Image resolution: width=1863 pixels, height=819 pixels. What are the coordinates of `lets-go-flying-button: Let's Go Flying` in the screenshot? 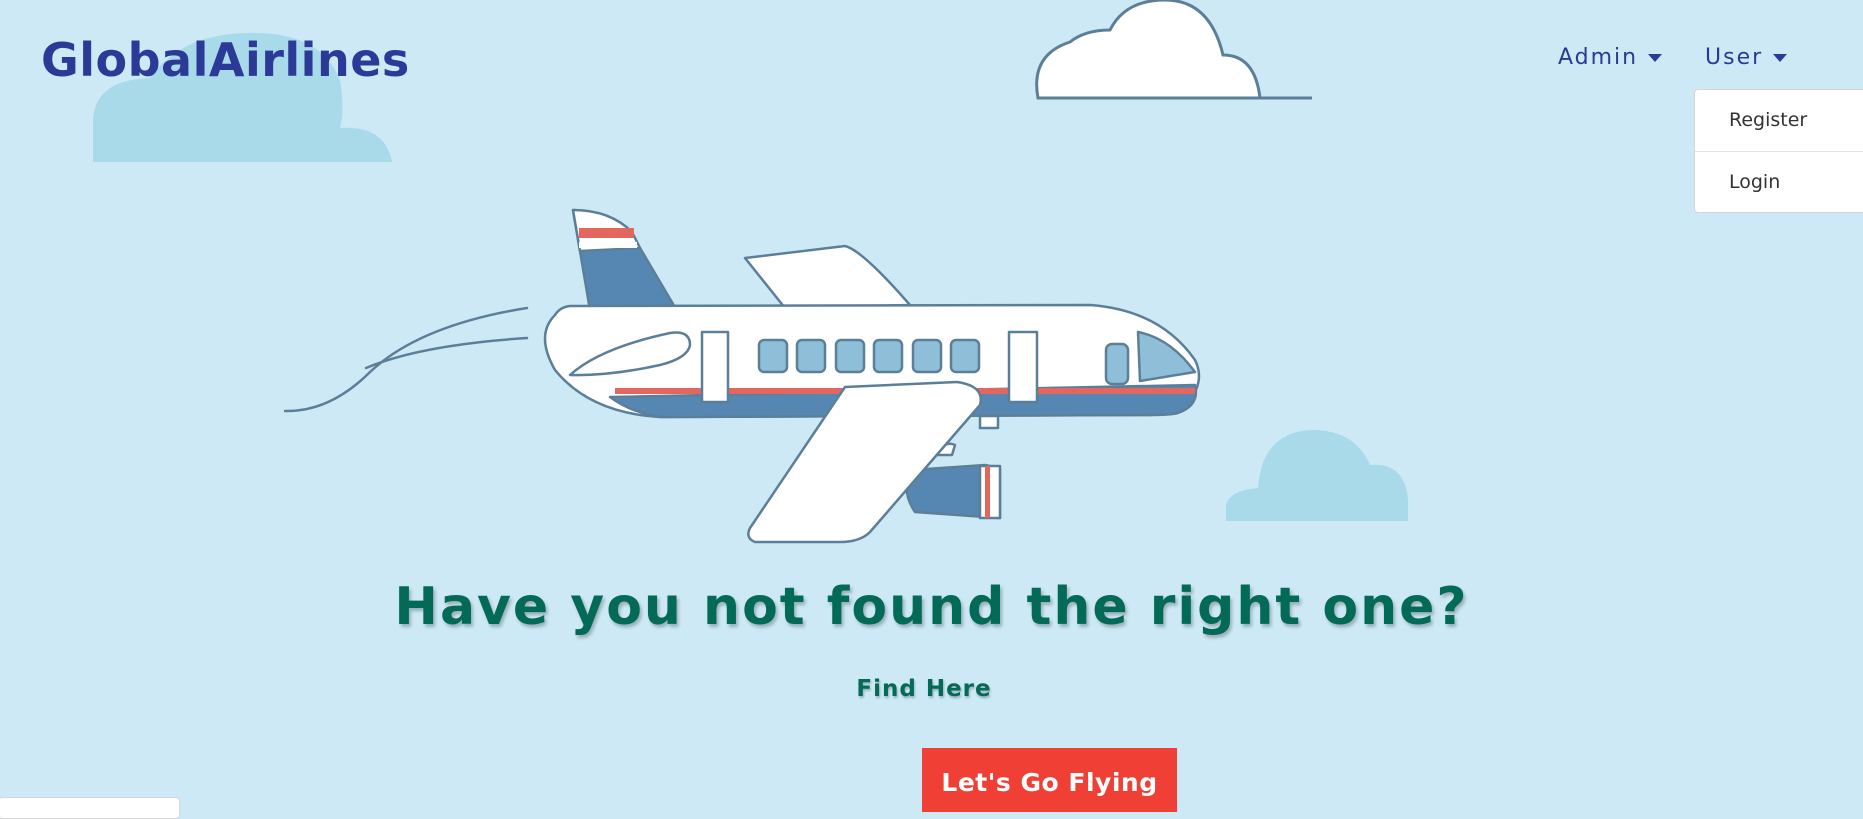 It's located at (1049, 780).